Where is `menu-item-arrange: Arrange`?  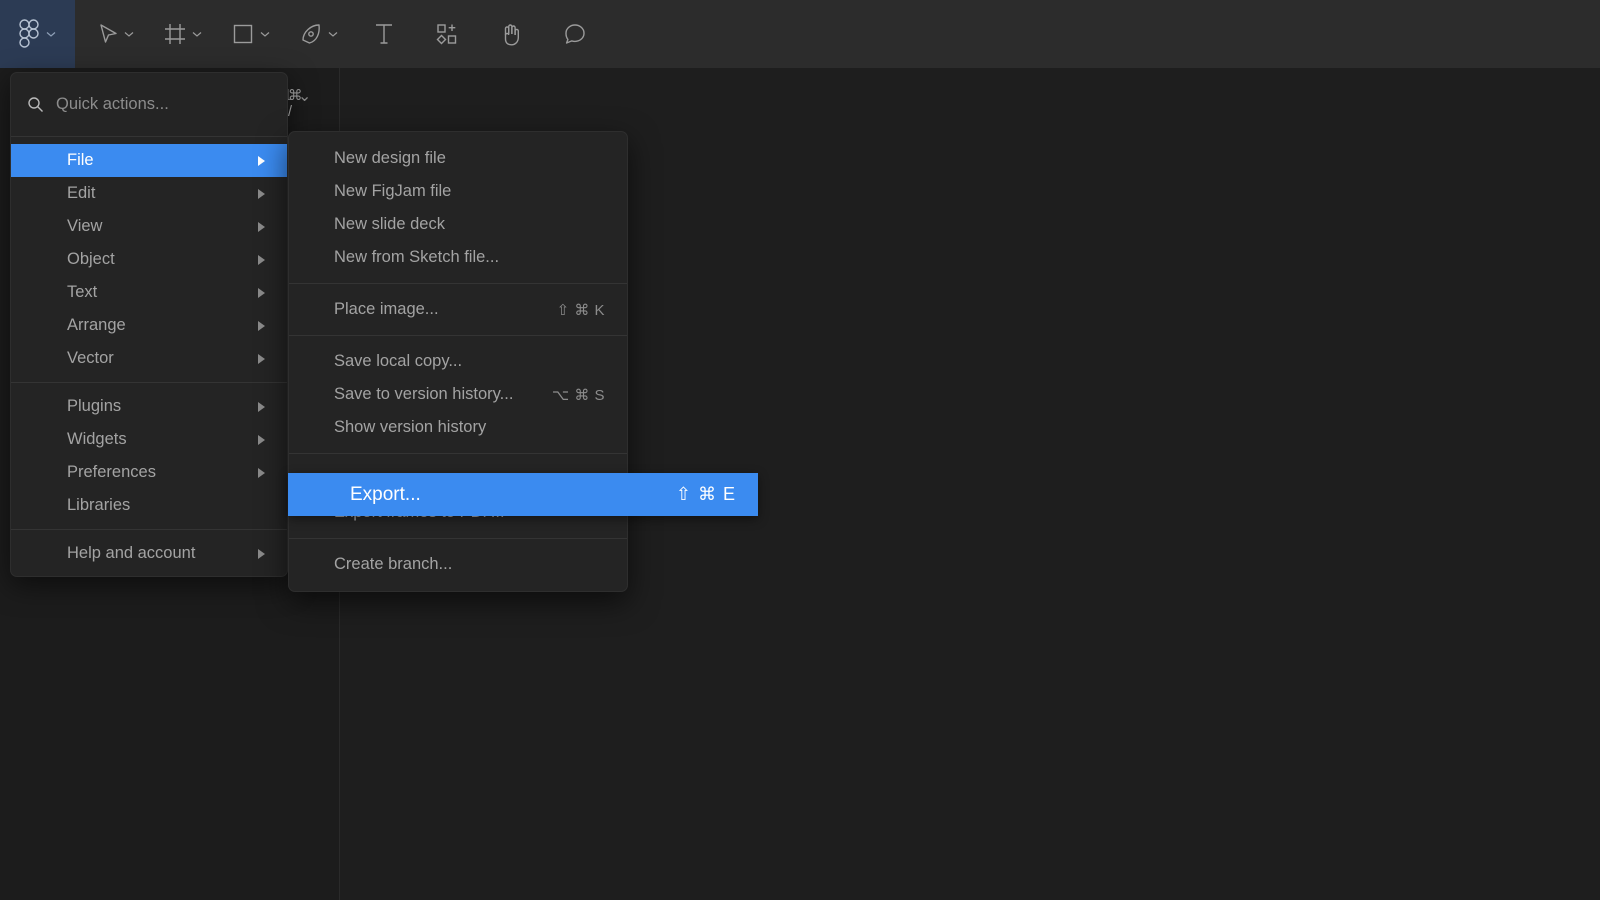 menu-item-arrange: Arrange is located at coordinates (149, 325).